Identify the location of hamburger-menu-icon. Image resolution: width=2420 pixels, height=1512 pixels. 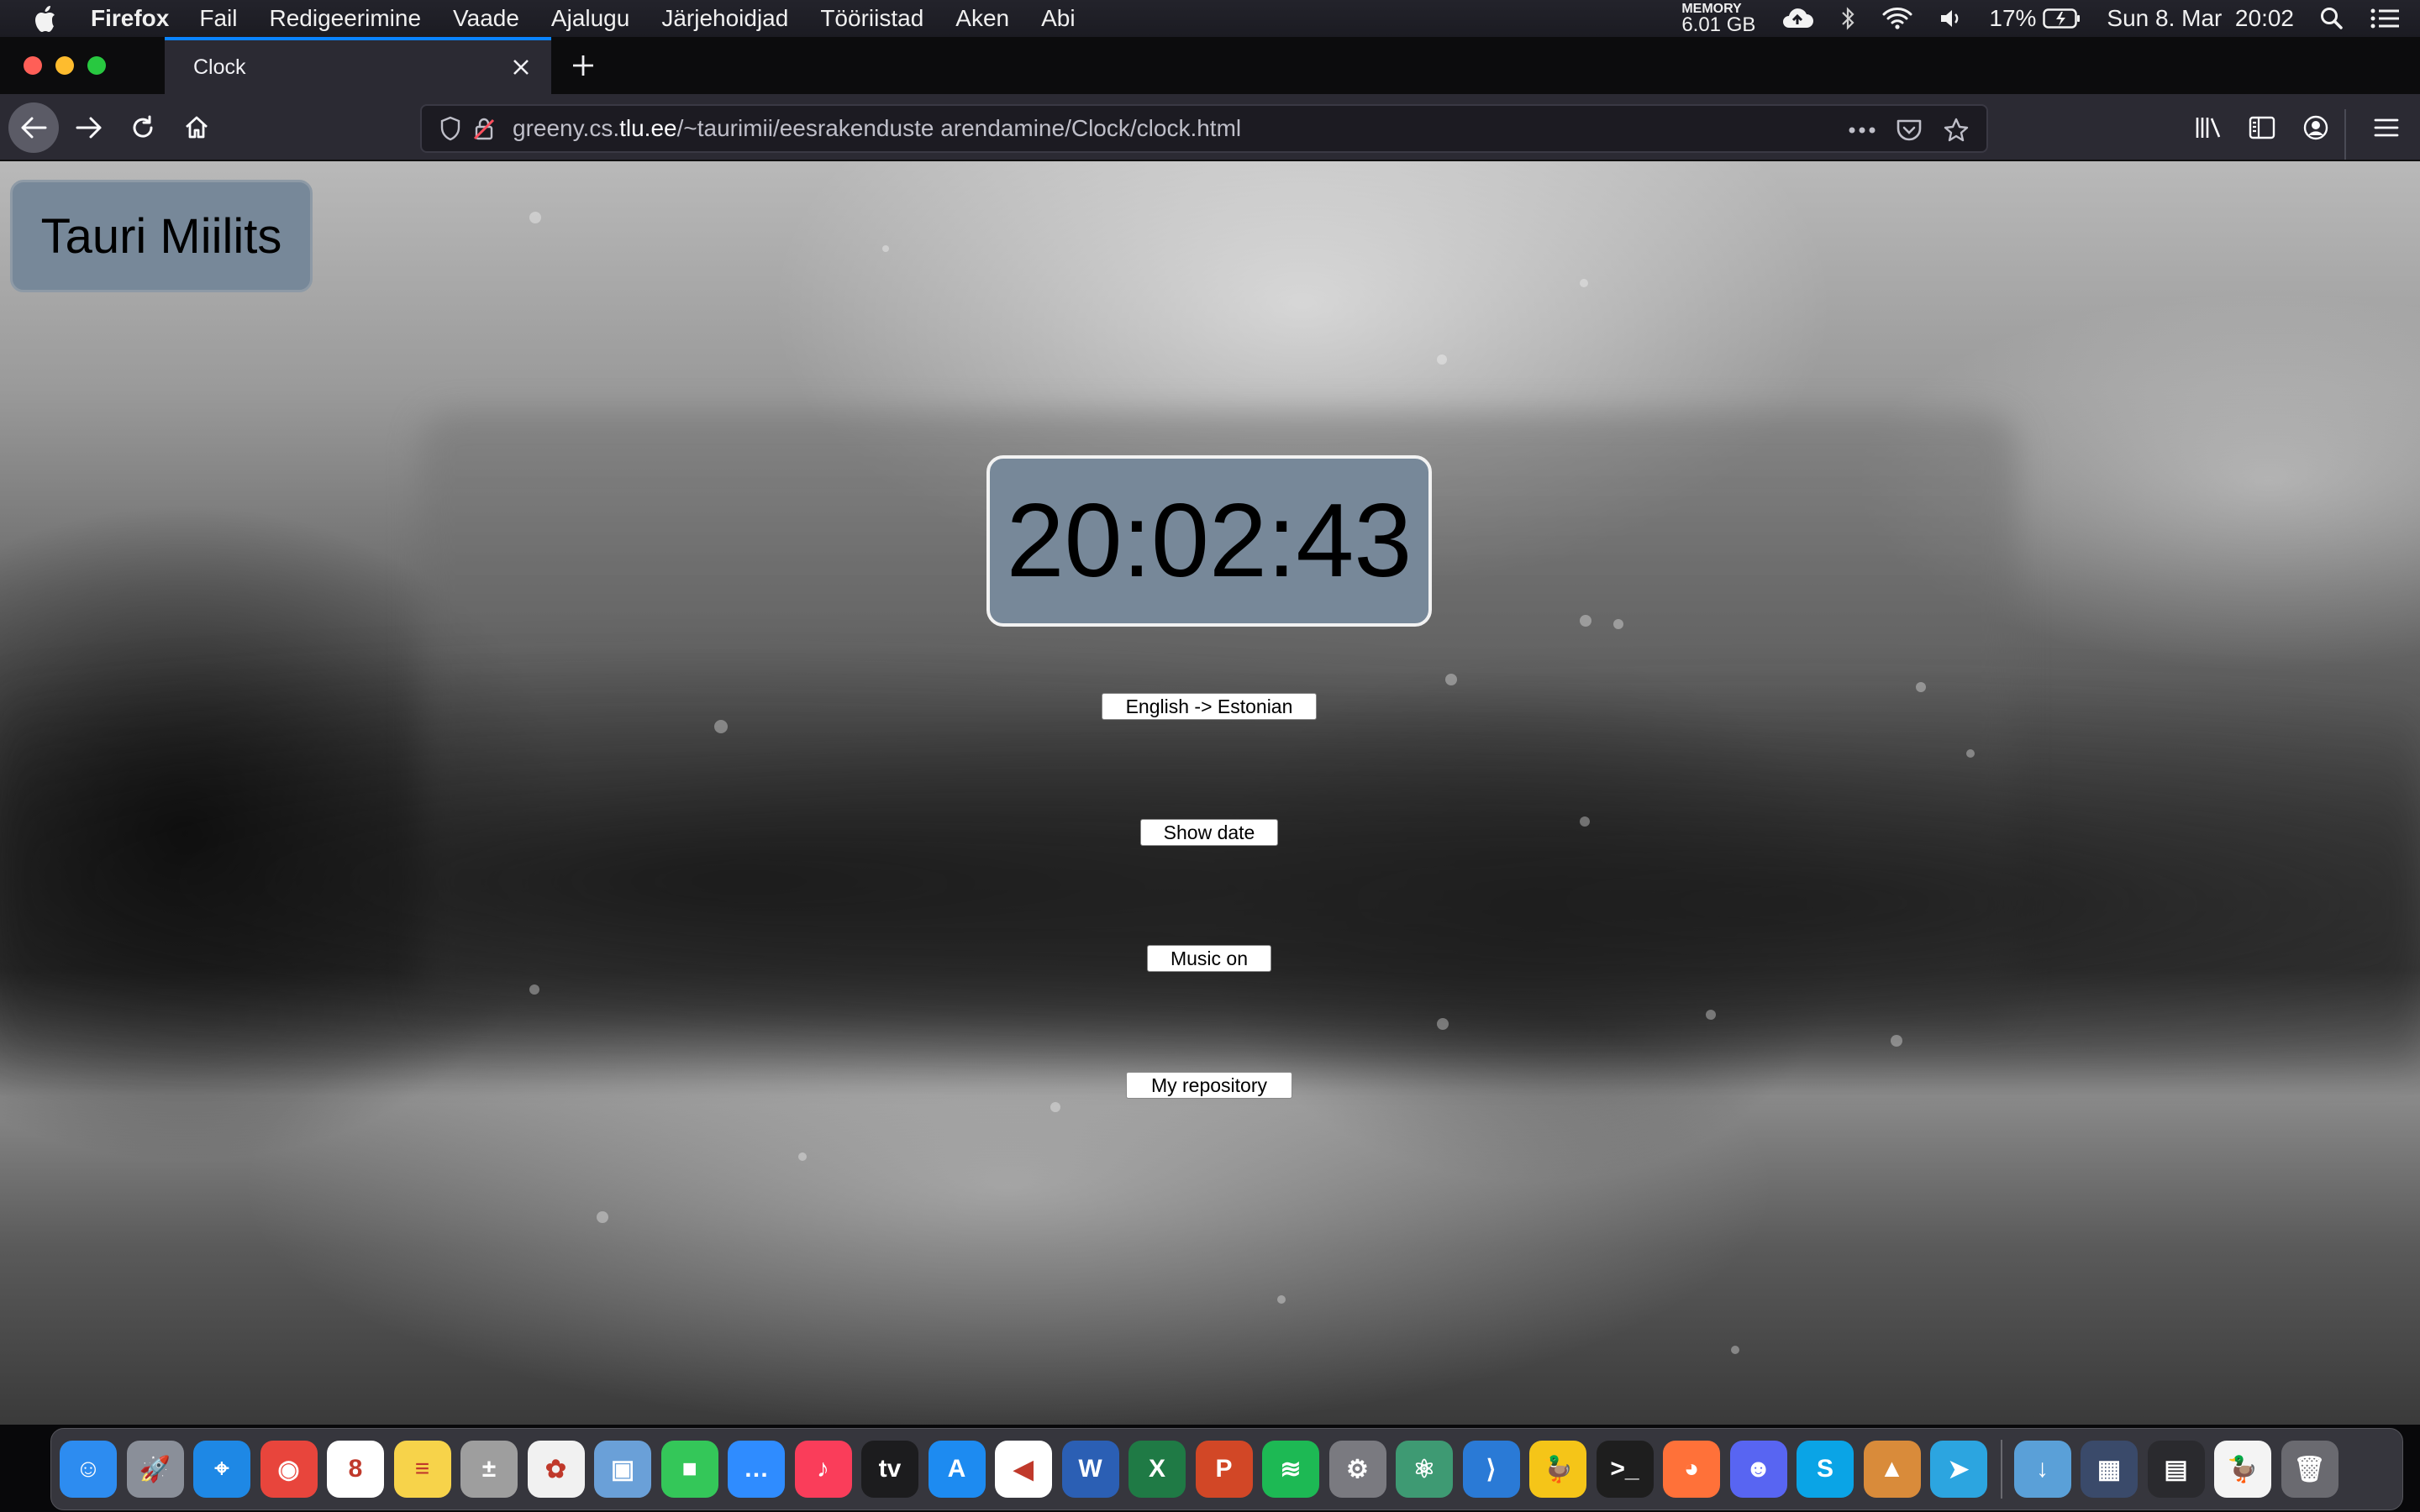
(2387, 127).